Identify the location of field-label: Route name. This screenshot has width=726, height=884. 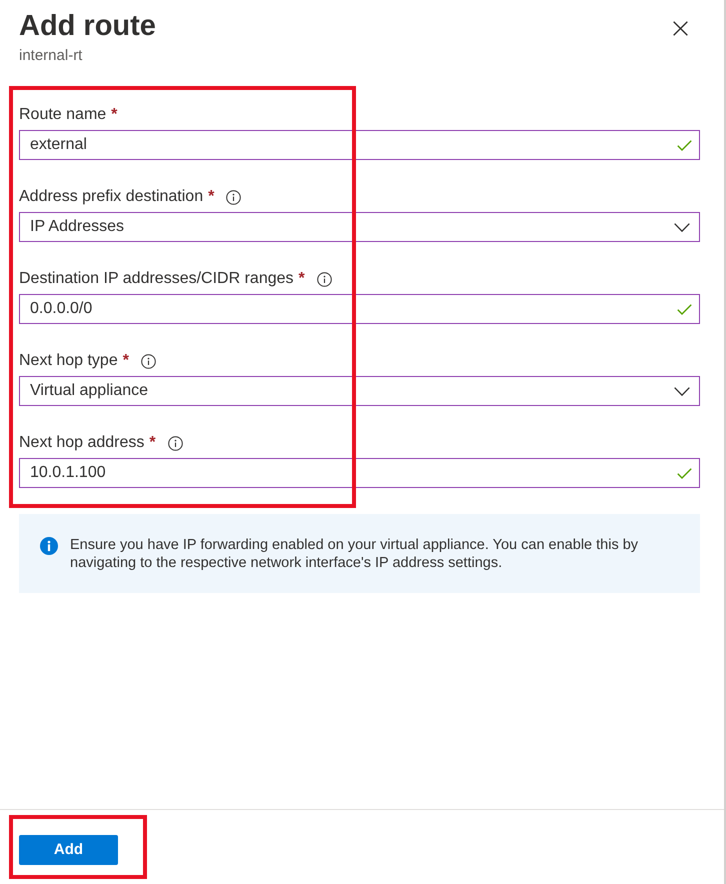
(62, 115).